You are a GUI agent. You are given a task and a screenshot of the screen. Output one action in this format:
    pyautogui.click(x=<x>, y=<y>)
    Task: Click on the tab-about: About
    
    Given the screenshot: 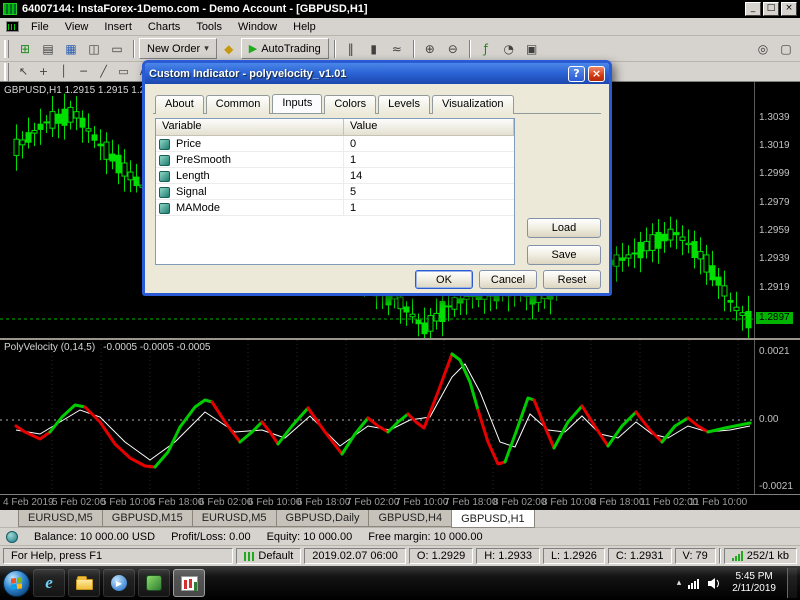 What is the action you would take?
    pyautogui.click(x=179, y=104)
    